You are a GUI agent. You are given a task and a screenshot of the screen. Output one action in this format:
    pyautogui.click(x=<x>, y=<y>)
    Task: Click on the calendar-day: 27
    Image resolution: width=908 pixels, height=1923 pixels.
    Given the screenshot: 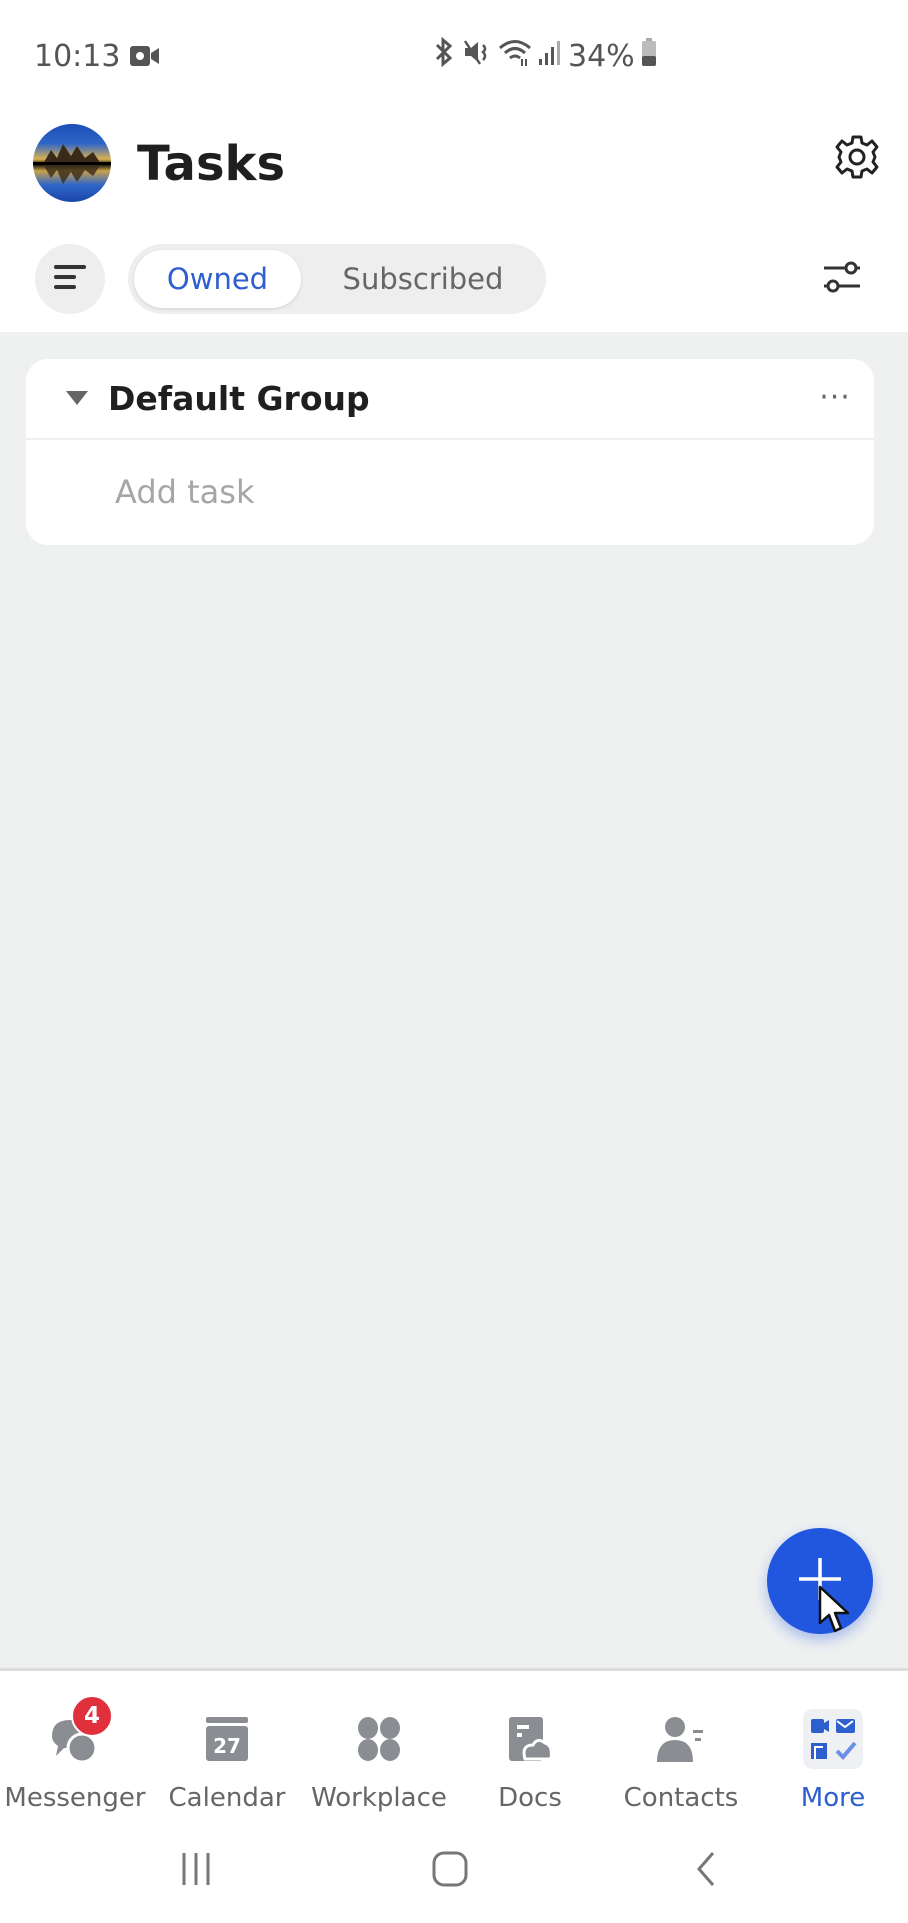 What is the action you would take?
    pyautogui.click(x=227, y=1746)
    